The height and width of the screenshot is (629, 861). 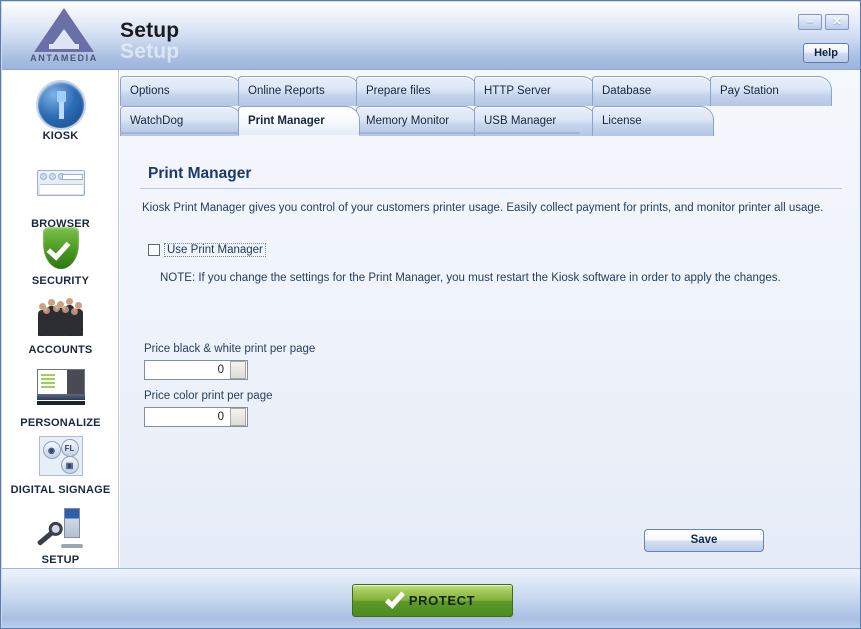 I want to click on wrench-setup-icon, so click(x=60, y=528).